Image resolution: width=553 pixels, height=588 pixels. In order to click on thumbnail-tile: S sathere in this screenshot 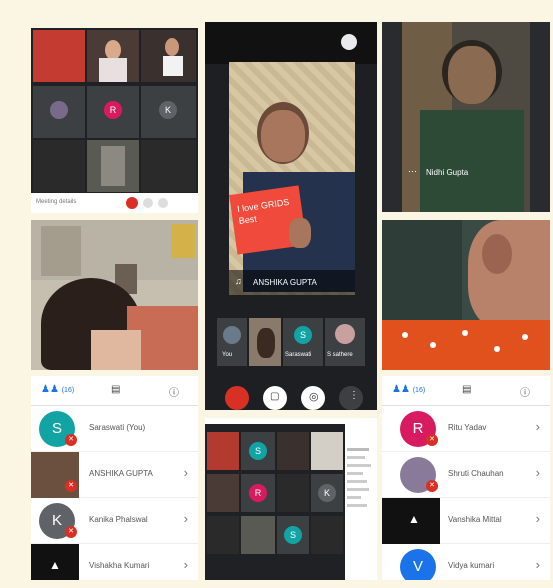, I will do `click(345, 342)`.